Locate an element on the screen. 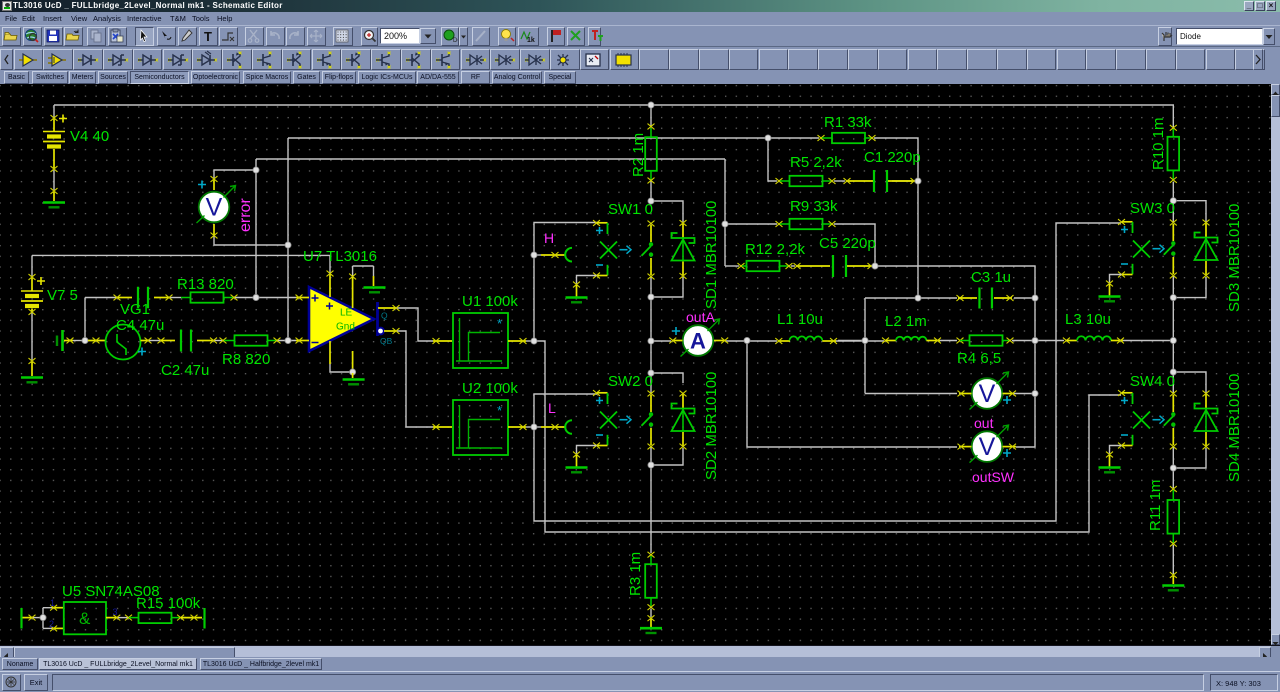 Image resolution: width=1280 pixels, height=692 pixels. svg-text: LE is located at coordinates (346, 313).